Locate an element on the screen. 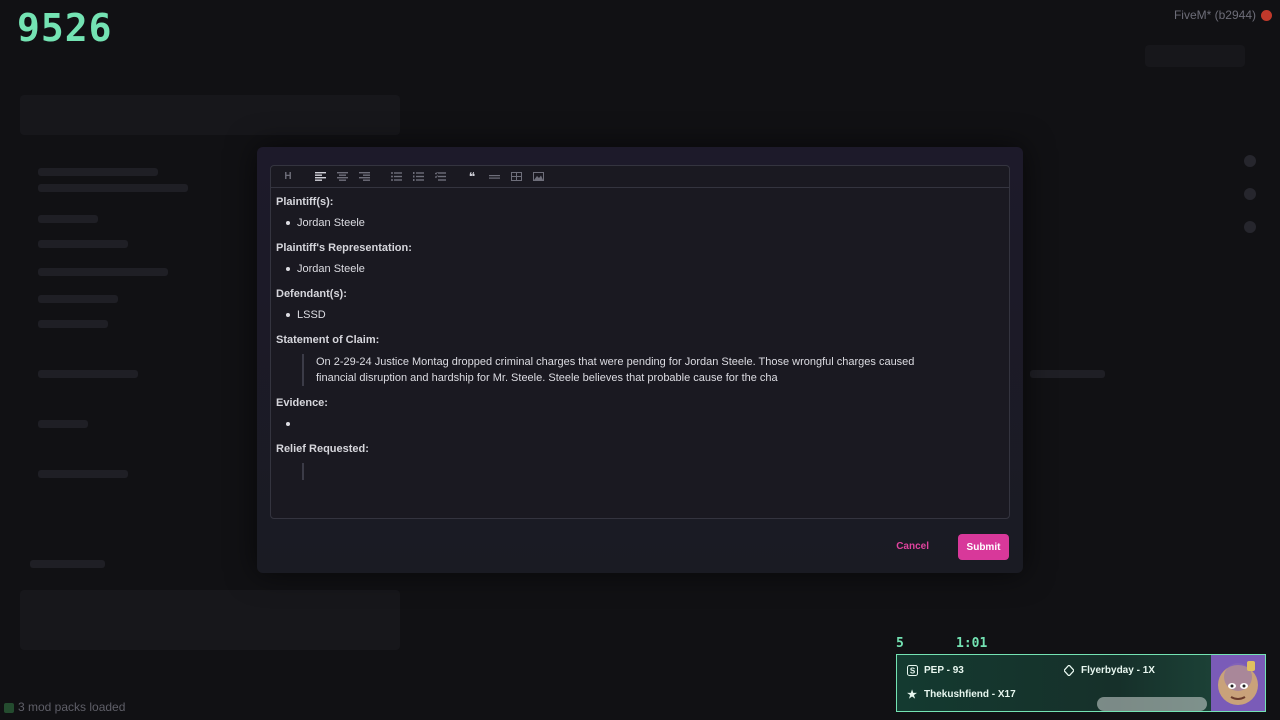  relief-heading: Relief Requested: is located at coordinates (322, 449).